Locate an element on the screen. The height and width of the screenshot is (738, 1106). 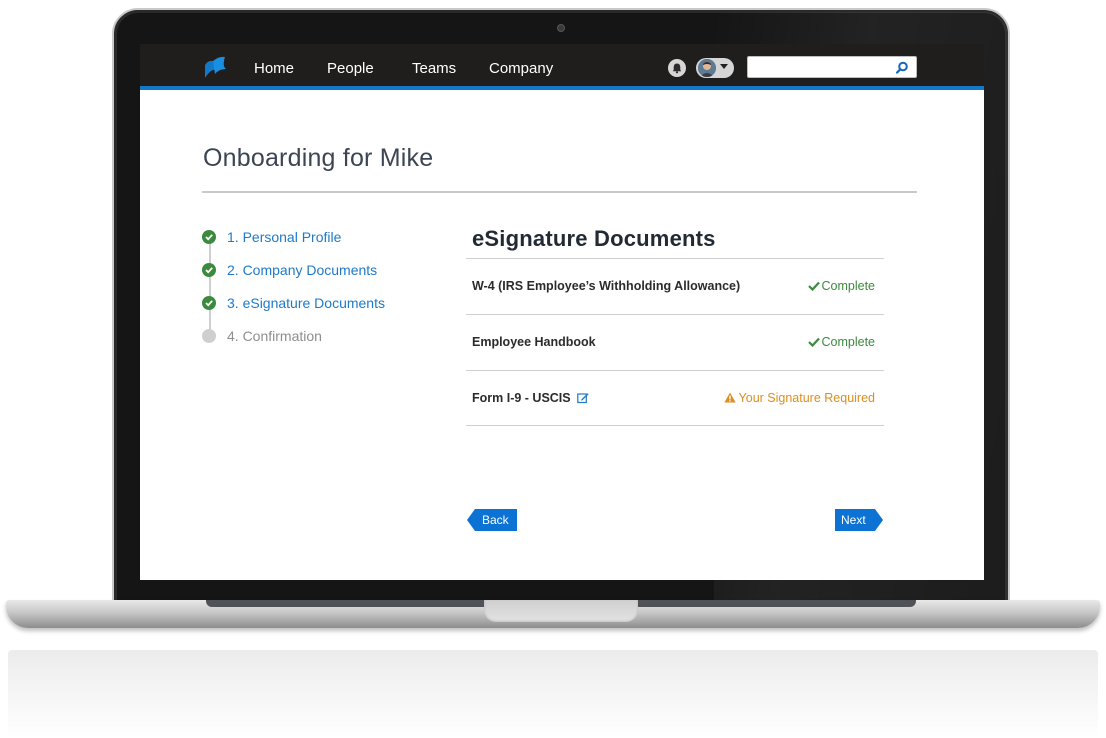
search-input is located at coordinates (832, 67).